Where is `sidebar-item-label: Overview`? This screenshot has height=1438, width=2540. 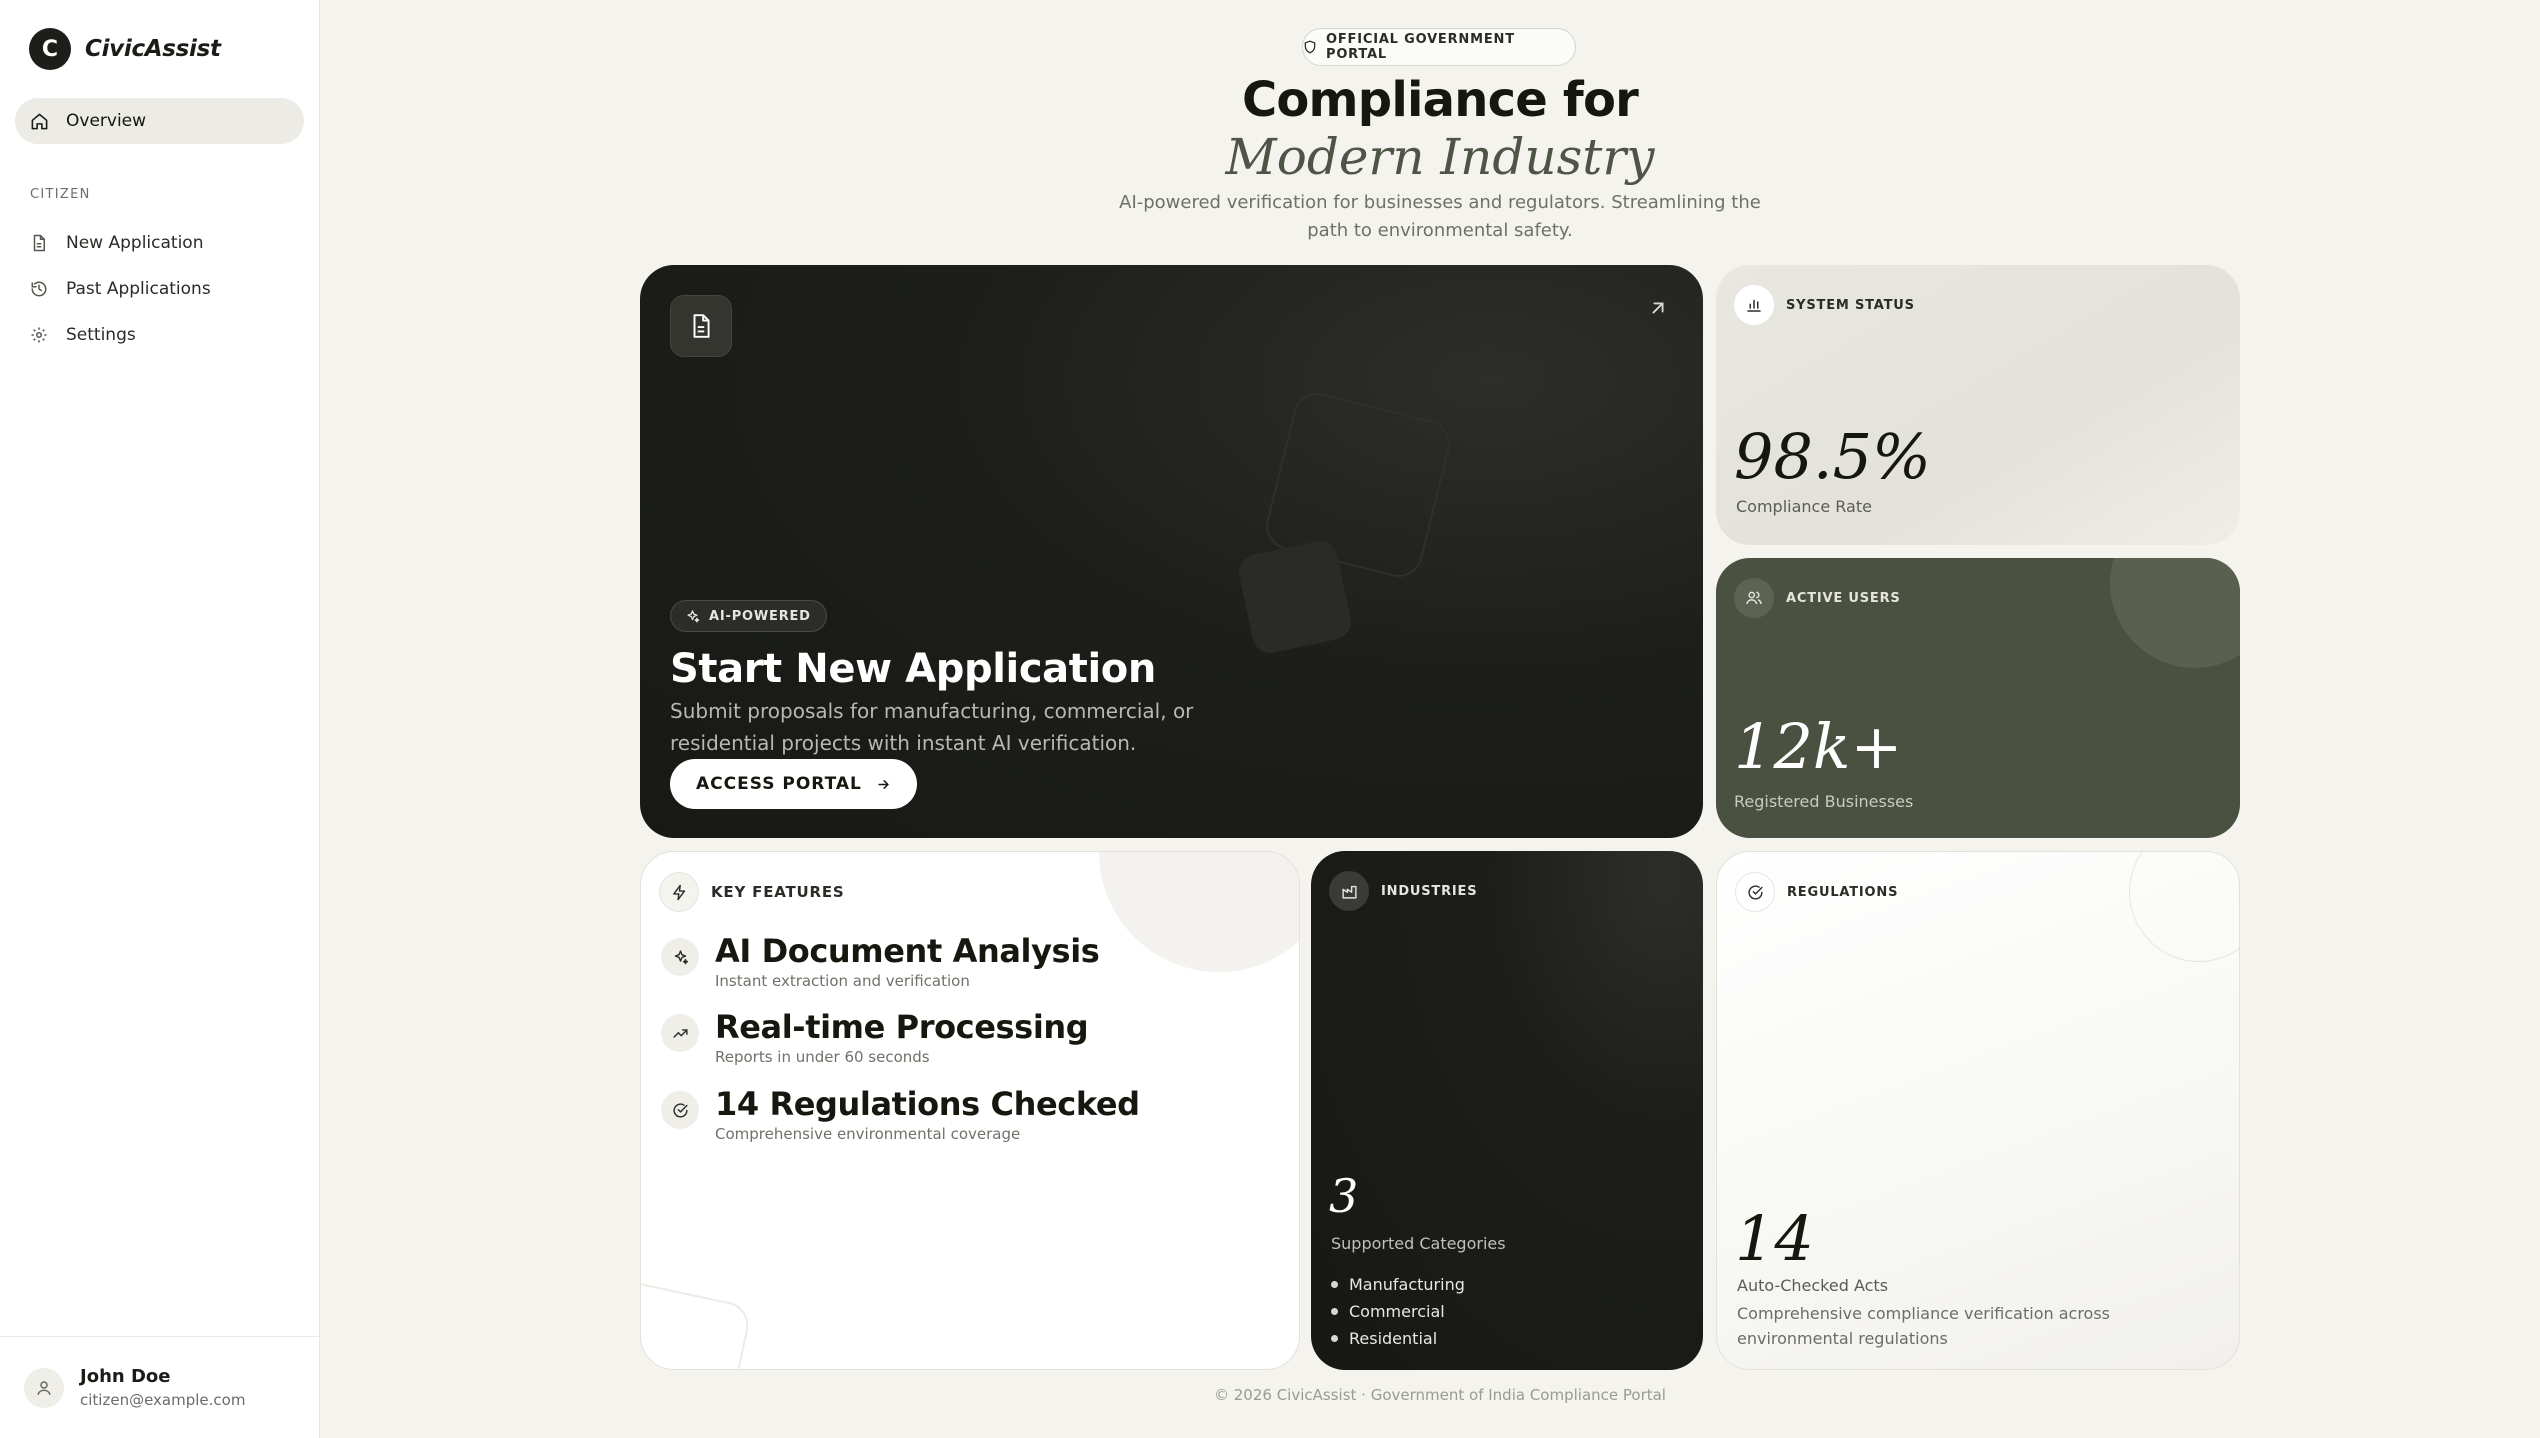
sidebar-item-label: Overview is located at coordinates (106, 121).